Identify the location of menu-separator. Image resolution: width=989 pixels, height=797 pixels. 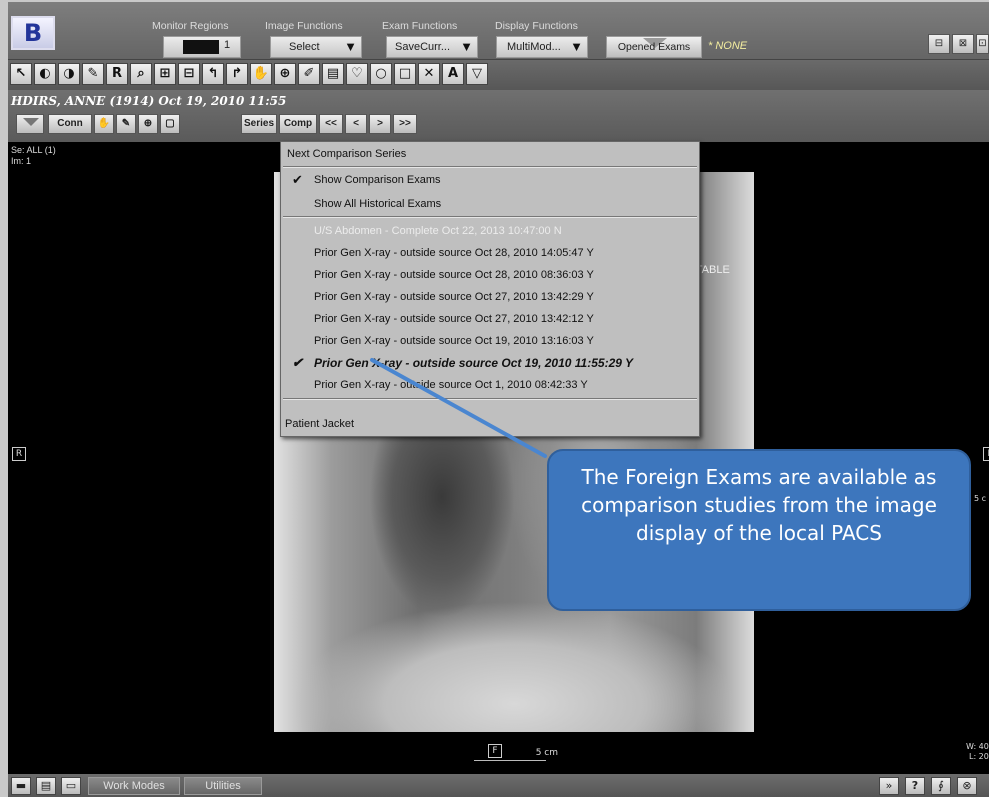
(490, 217).